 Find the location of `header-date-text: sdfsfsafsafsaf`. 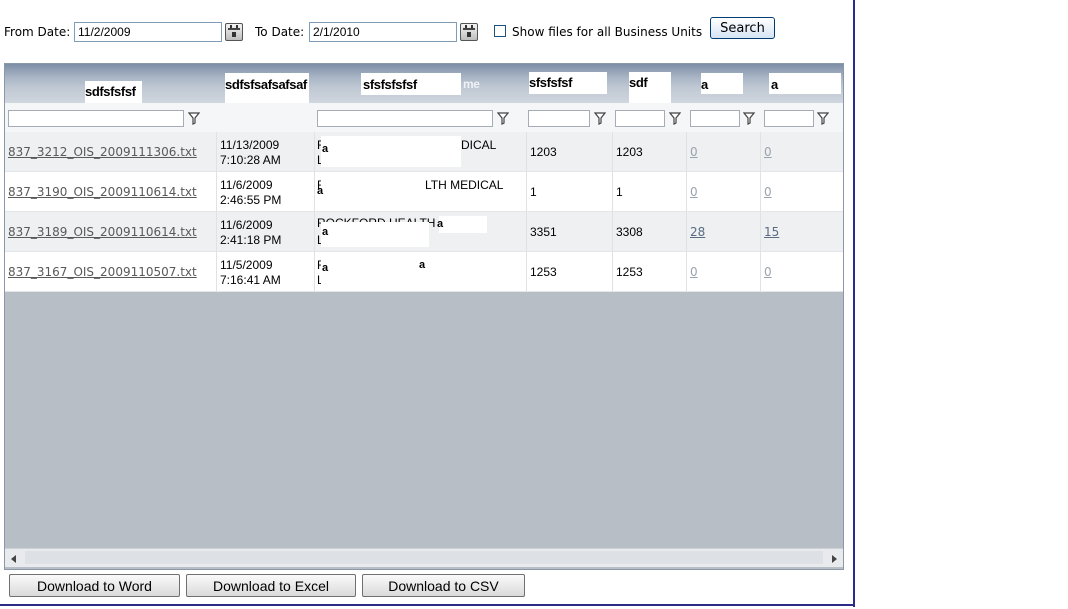

header-date-text: sdfsfsafsafsaf is located at coordinates (266, 84).